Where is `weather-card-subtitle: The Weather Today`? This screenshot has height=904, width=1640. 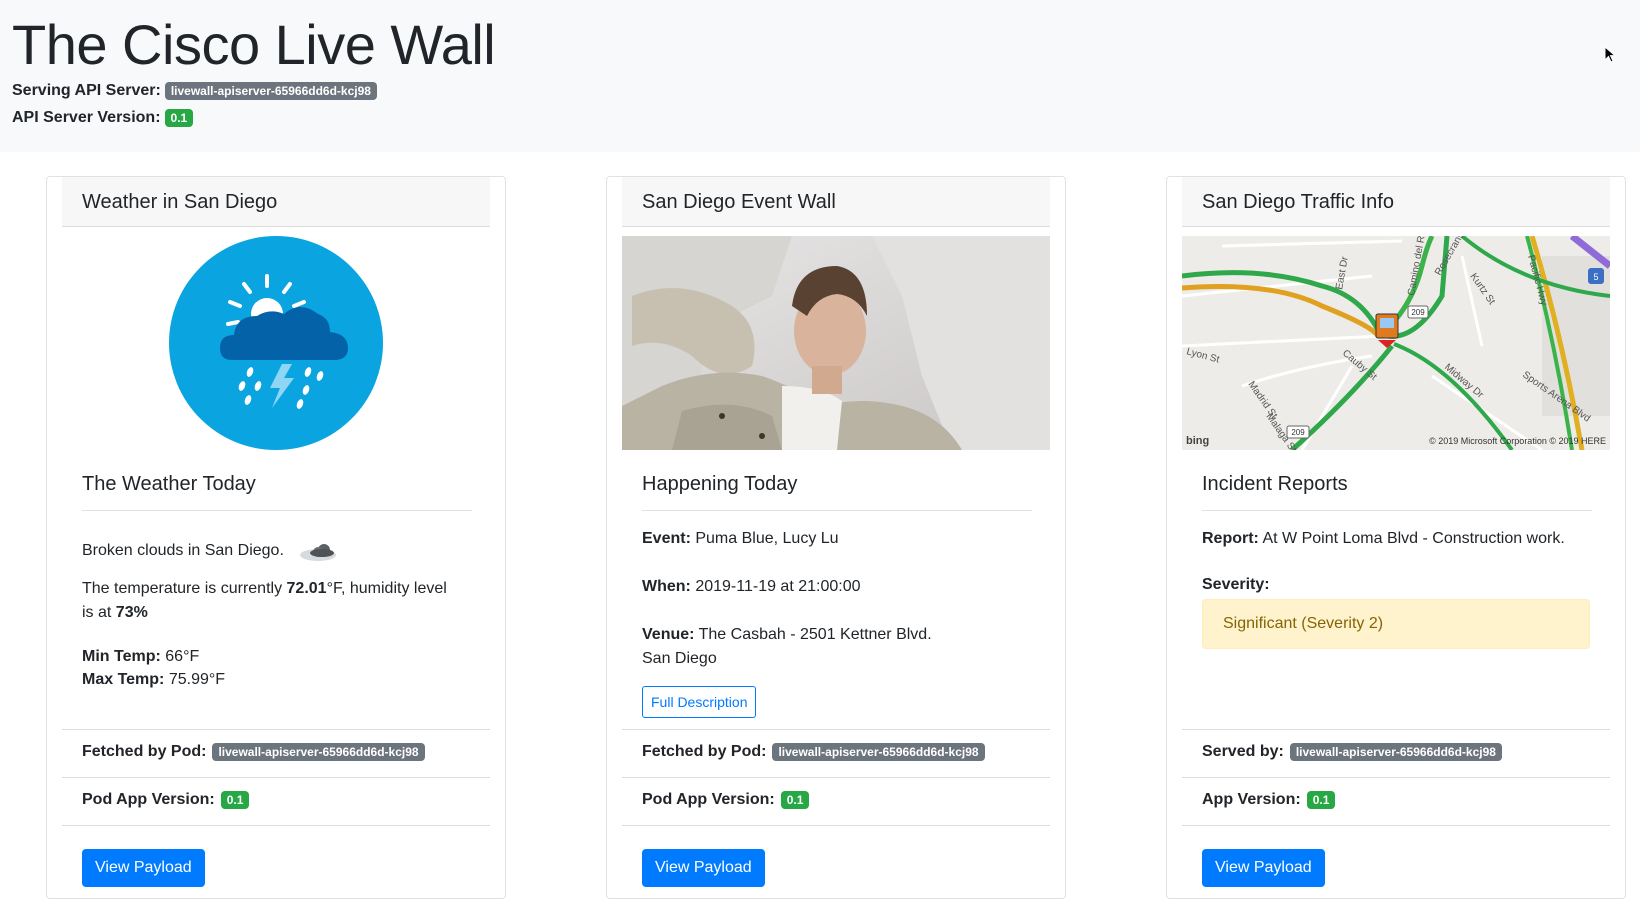
weather-card-subtitle: The Weather Today is located at coordinates (169, 484).